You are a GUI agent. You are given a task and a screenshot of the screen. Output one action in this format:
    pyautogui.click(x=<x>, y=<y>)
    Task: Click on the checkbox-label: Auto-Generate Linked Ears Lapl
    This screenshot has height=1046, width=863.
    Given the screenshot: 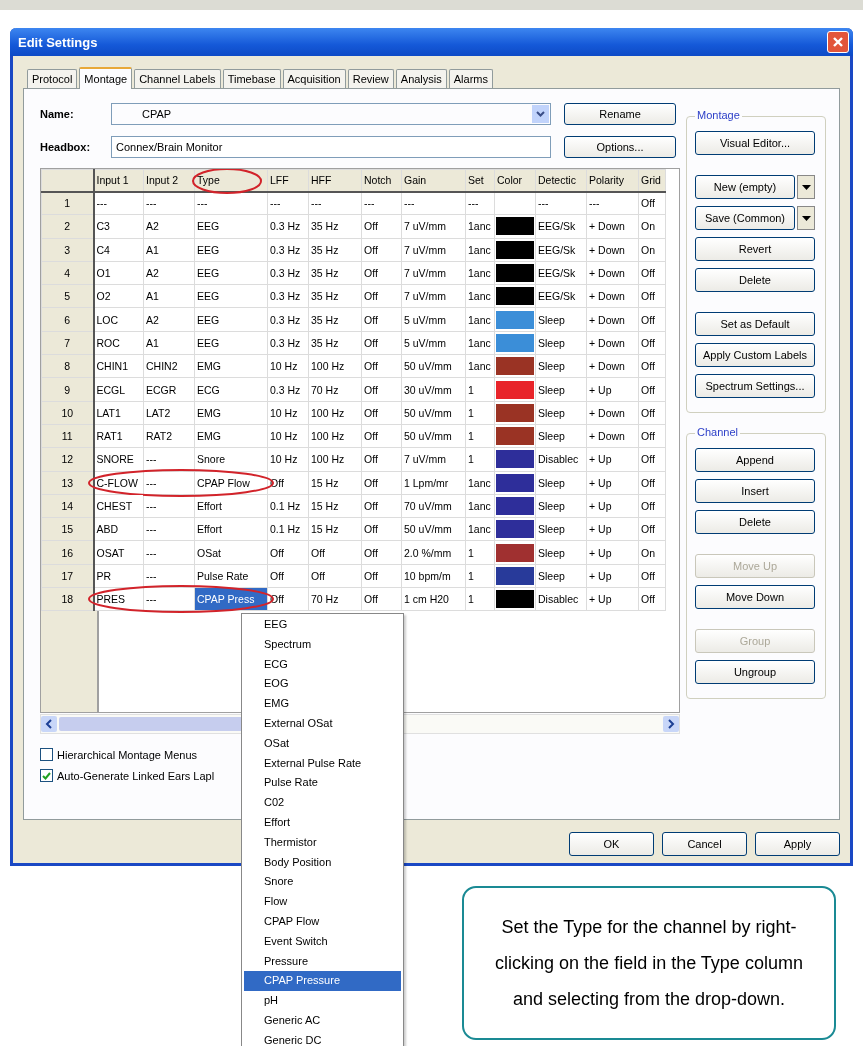 What is the action you would take?
    pyautogui.click(x=136, y=775)
    